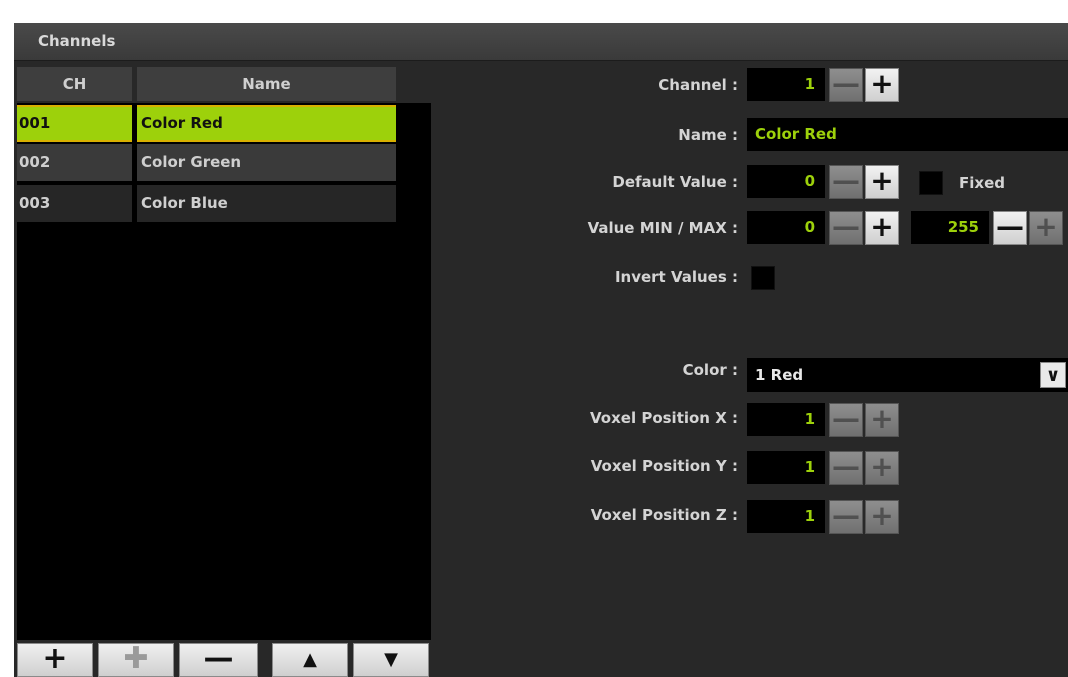 The height and width of the screenshot is (677, 1068). What do you see at coordinates (708, 135) in the screenshot?
I see `name-label: Name :` at bounding box center [708, 135].